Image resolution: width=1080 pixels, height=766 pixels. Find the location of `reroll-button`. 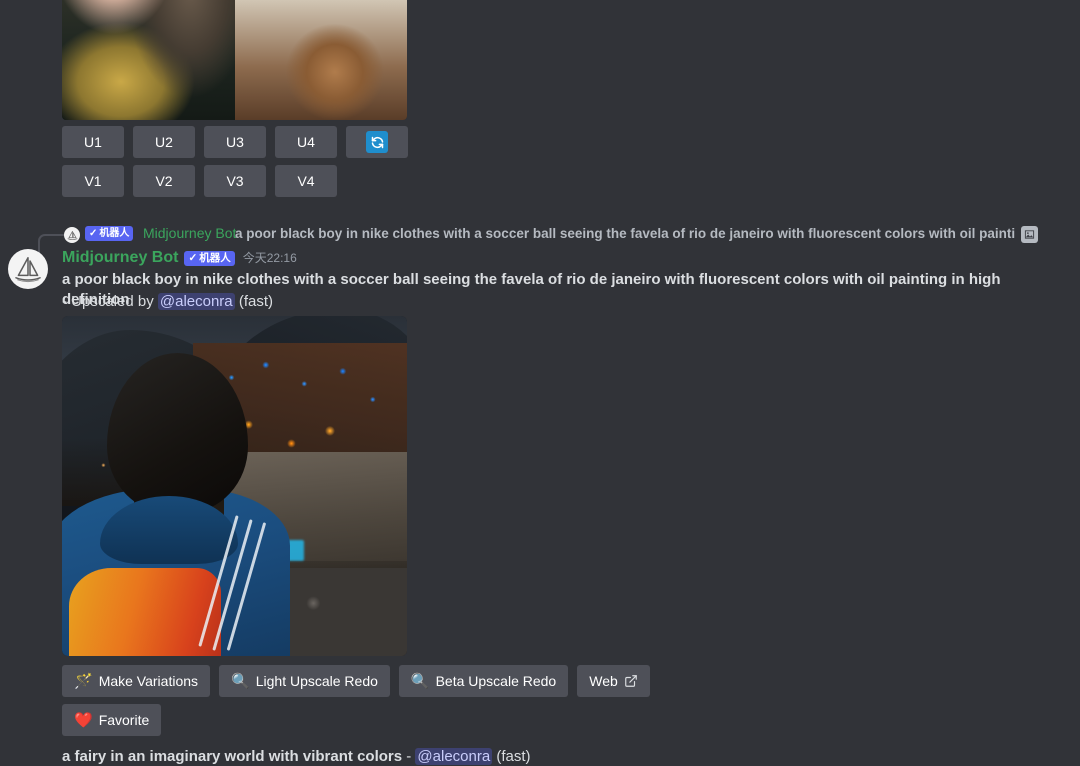

reroll-button is located at coordinates (377, 142).